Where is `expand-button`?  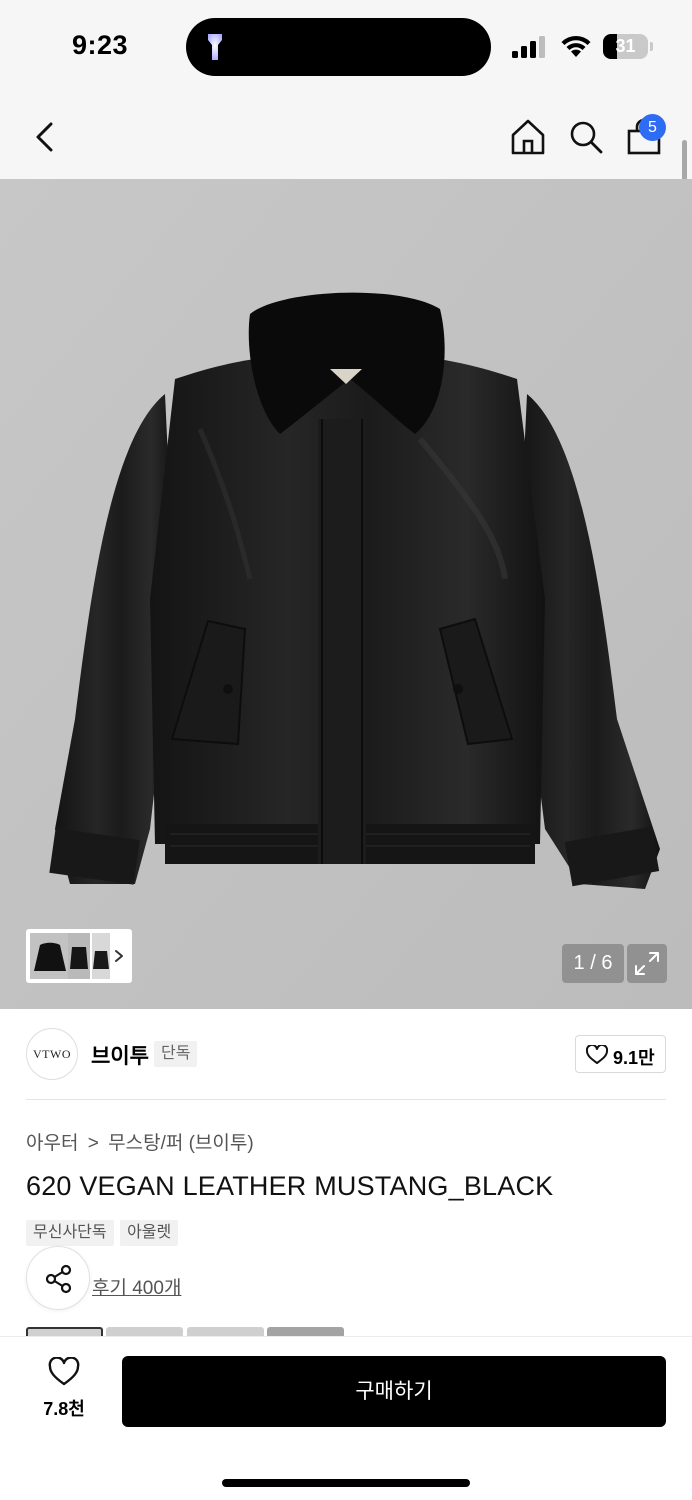 expand-button is located at coordinates (647, 963).